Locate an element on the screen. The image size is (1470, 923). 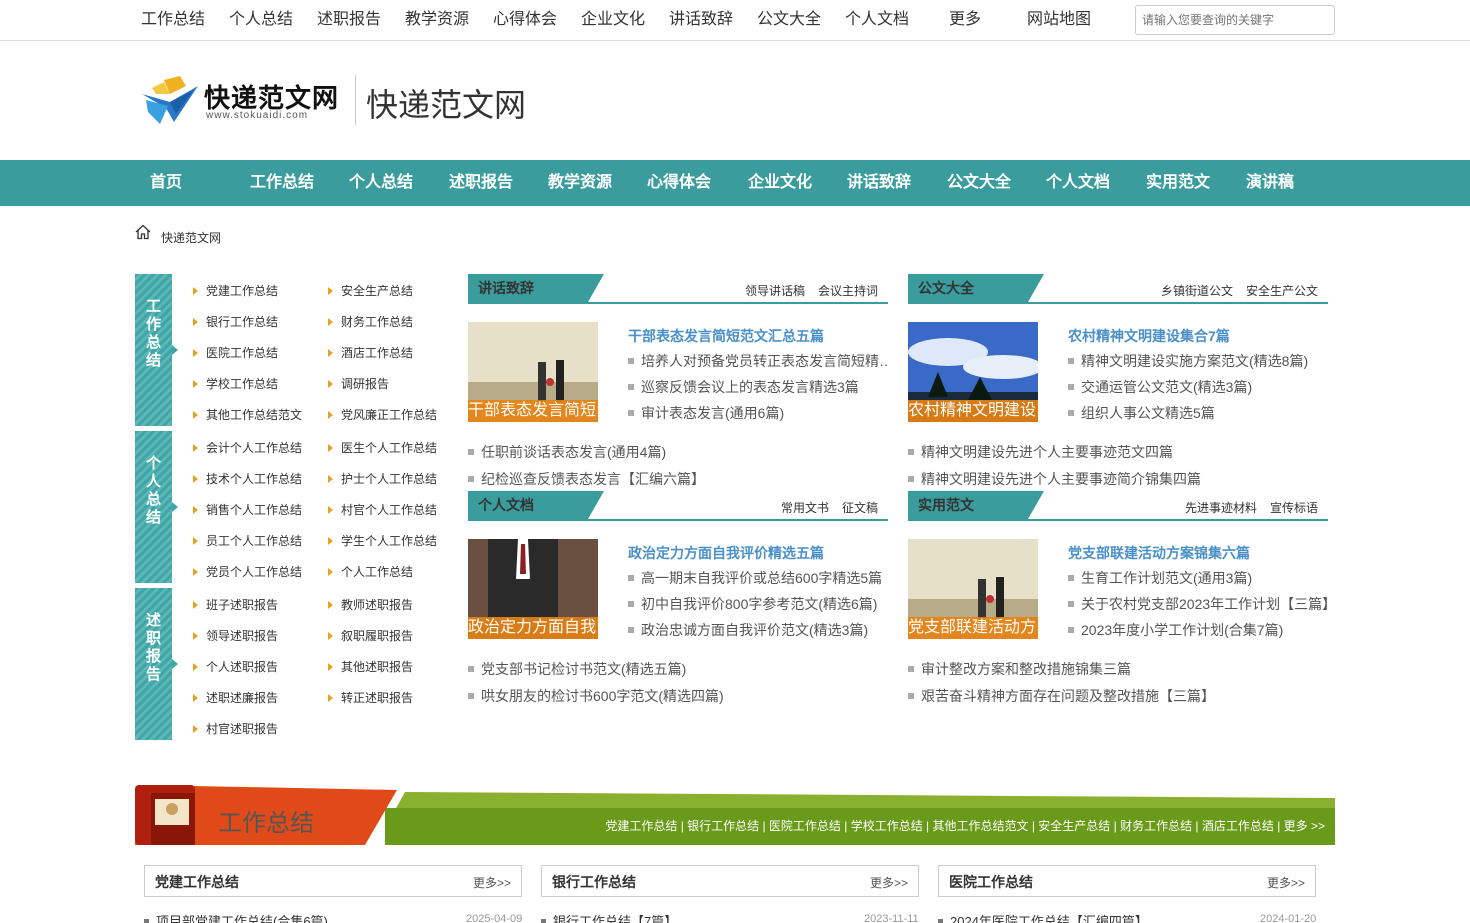
topnav-sitemap: 网站地图 is located at coordinates (1059, 20).